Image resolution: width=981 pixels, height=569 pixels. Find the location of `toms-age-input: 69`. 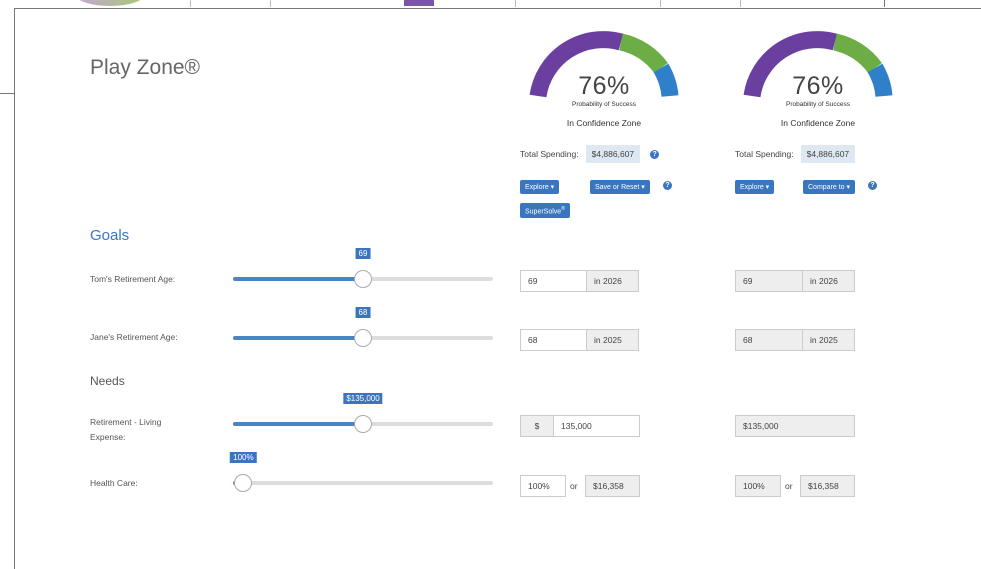

toms-age-input: 69 is located at coordinates (553, 281).